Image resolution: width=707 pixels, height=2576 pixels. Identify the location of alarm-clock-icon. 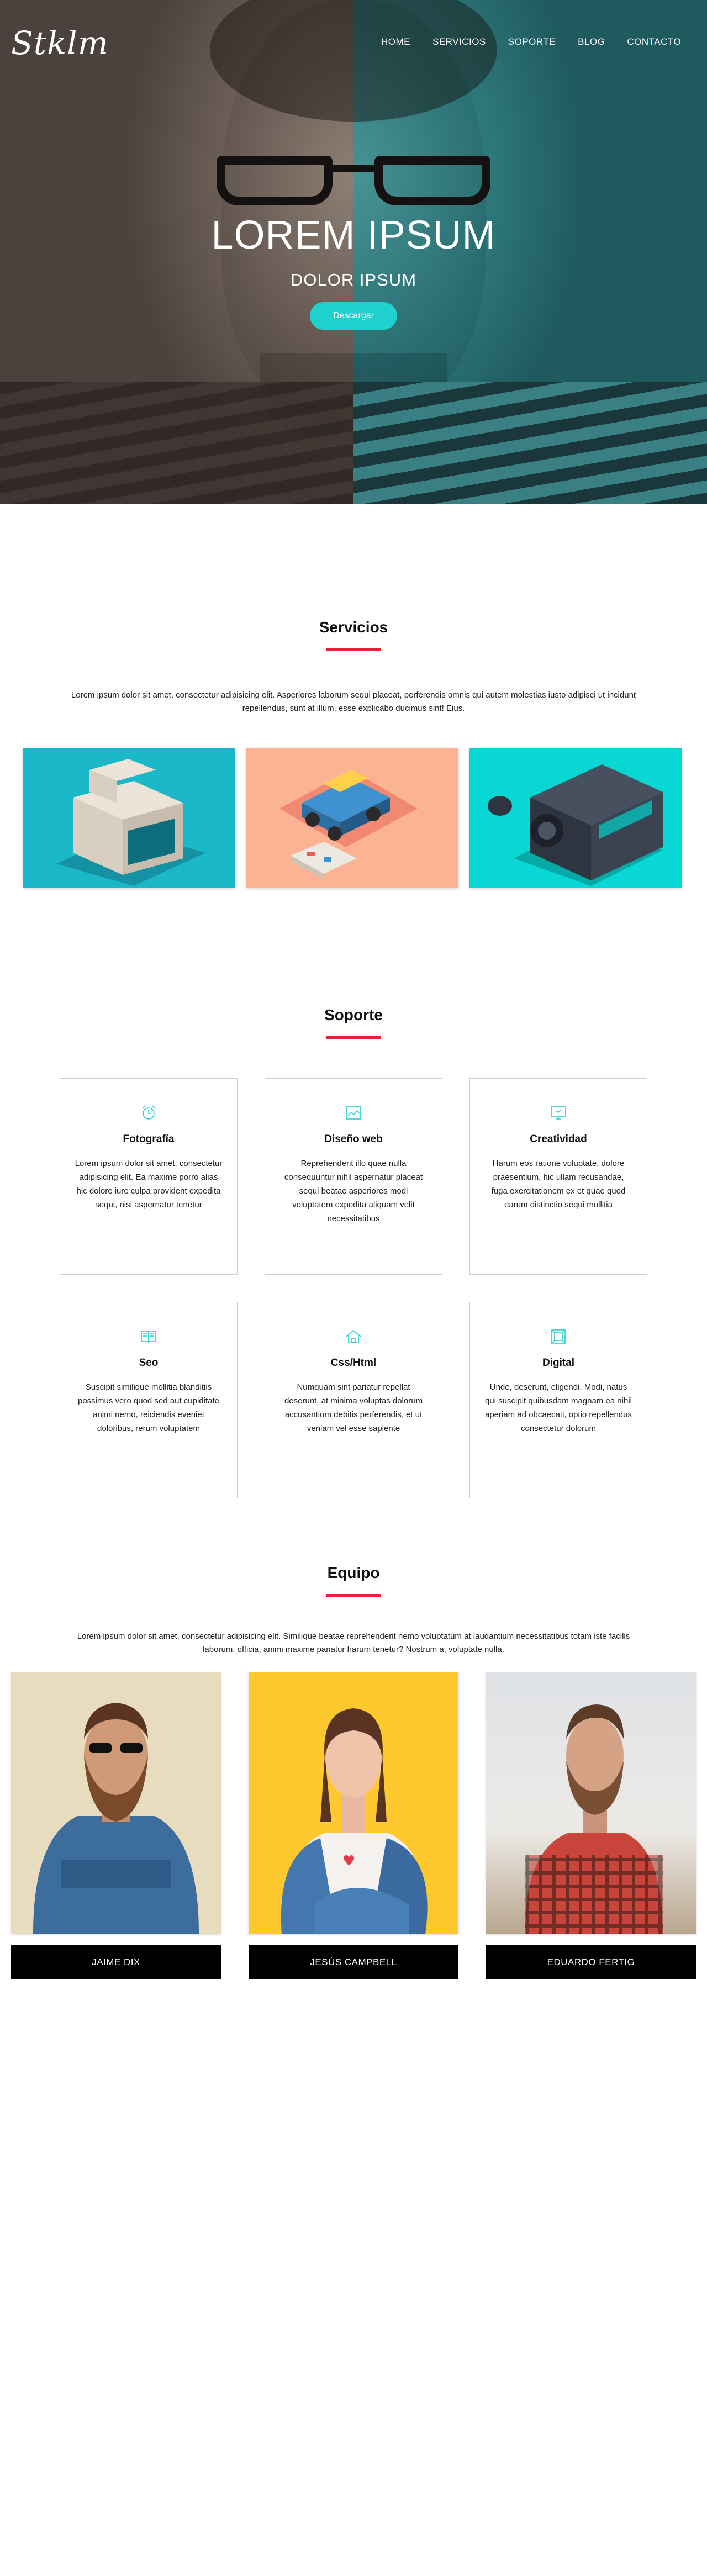
(148, 1113).